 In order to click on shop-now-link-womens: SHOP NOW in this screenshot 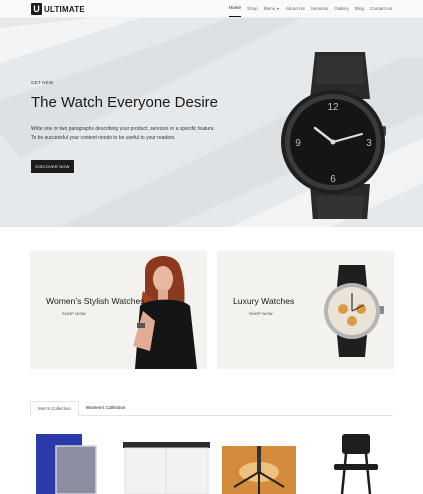, I will do `click(74, 313)`.